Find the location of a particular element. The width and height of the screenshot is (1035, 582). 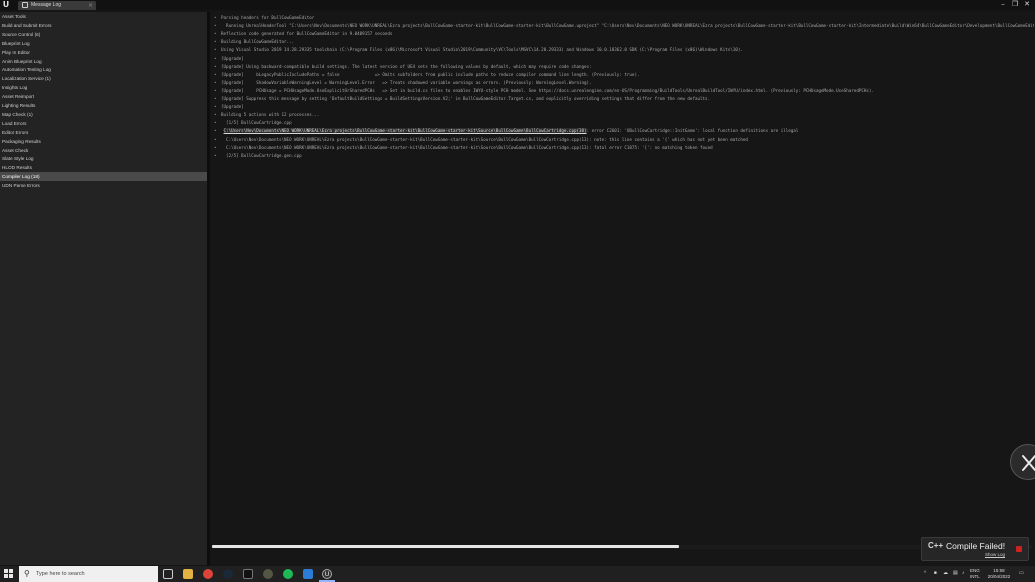

sidebar-item: Packaging Results is located at coordinates (103, 141).